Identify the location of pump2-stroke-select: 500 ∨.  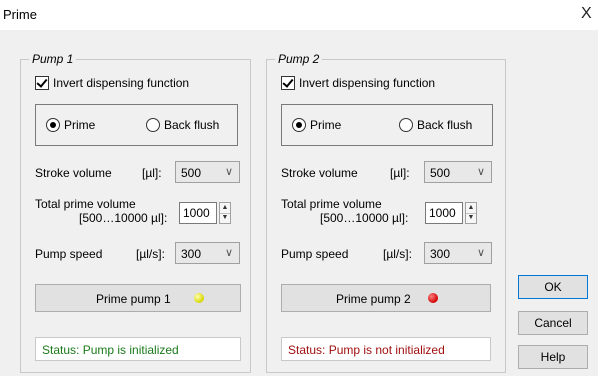
(458, 172).